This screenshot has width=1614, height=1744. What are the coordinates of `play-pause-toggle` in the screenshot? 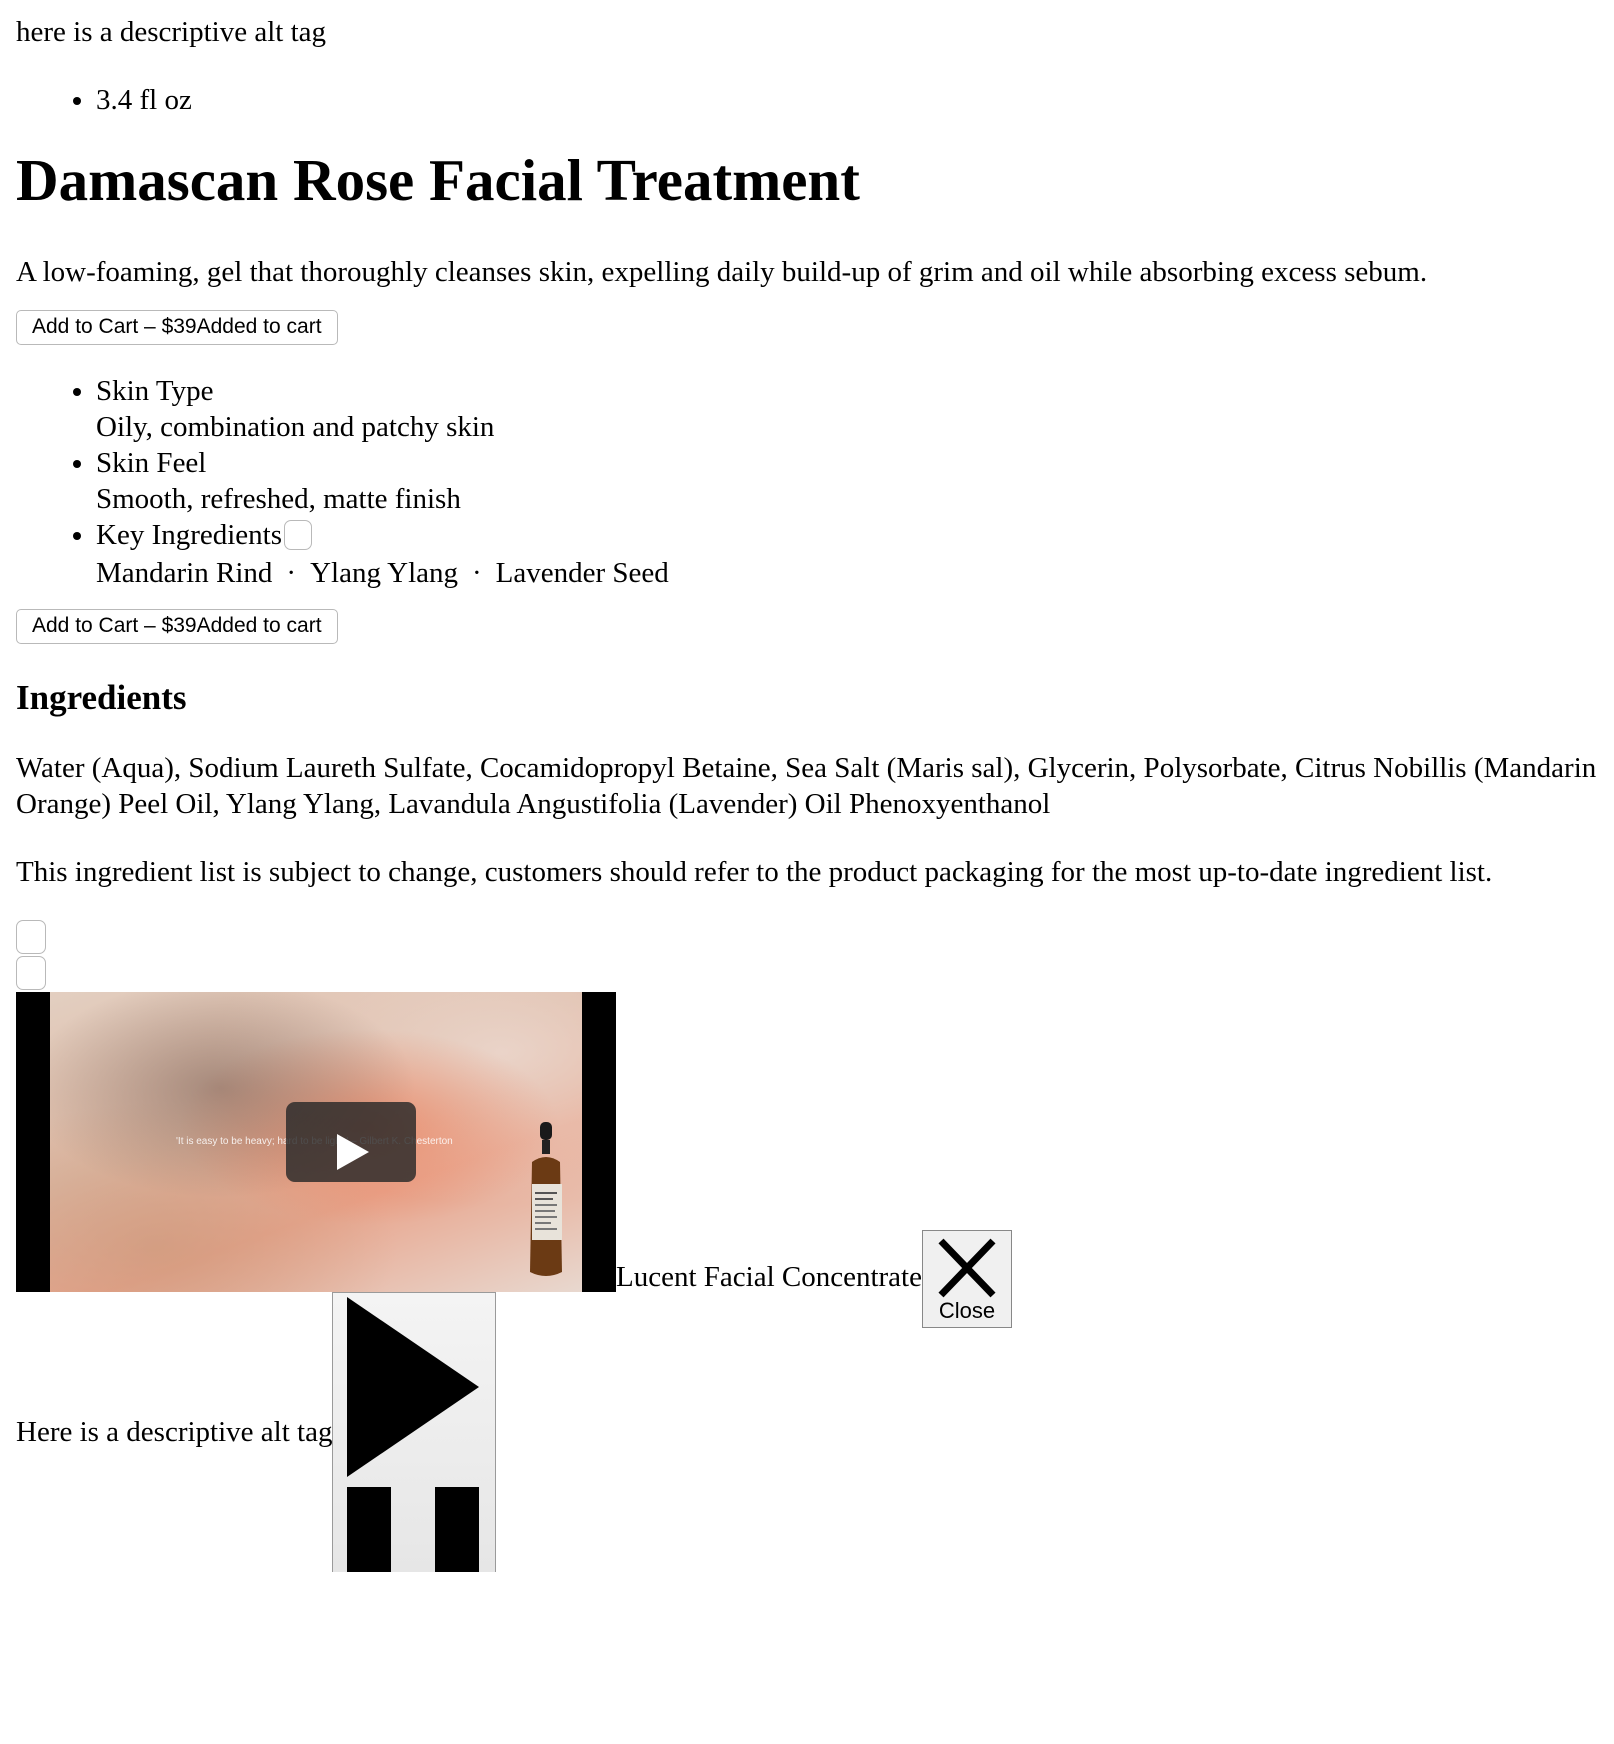 It's located at (414, 1432).